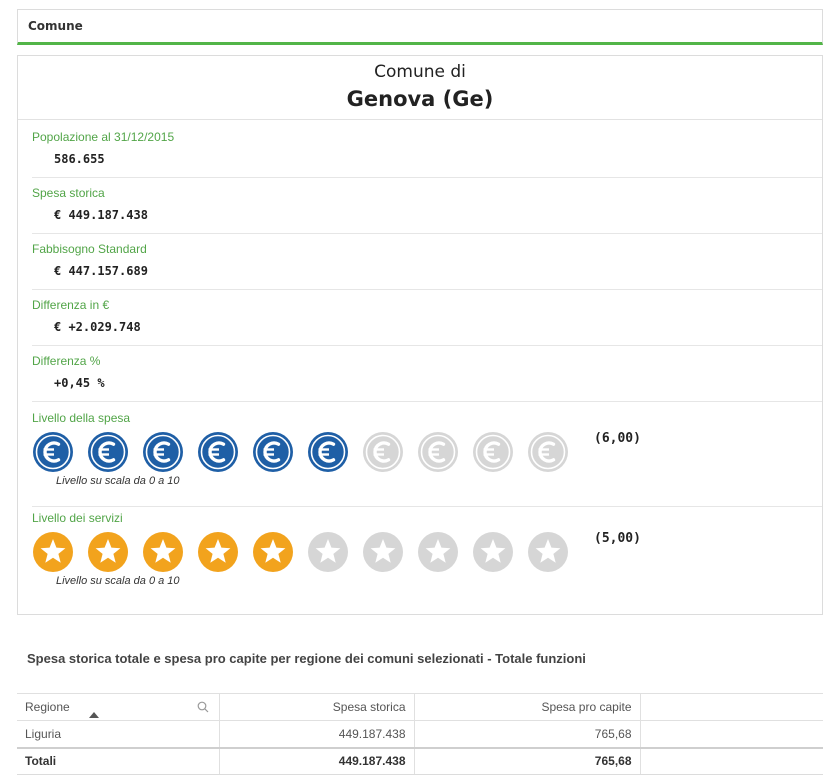 This screenshot has height=776, width=823. I want to click on level-label: Livello della spesa, so click(81, 418).